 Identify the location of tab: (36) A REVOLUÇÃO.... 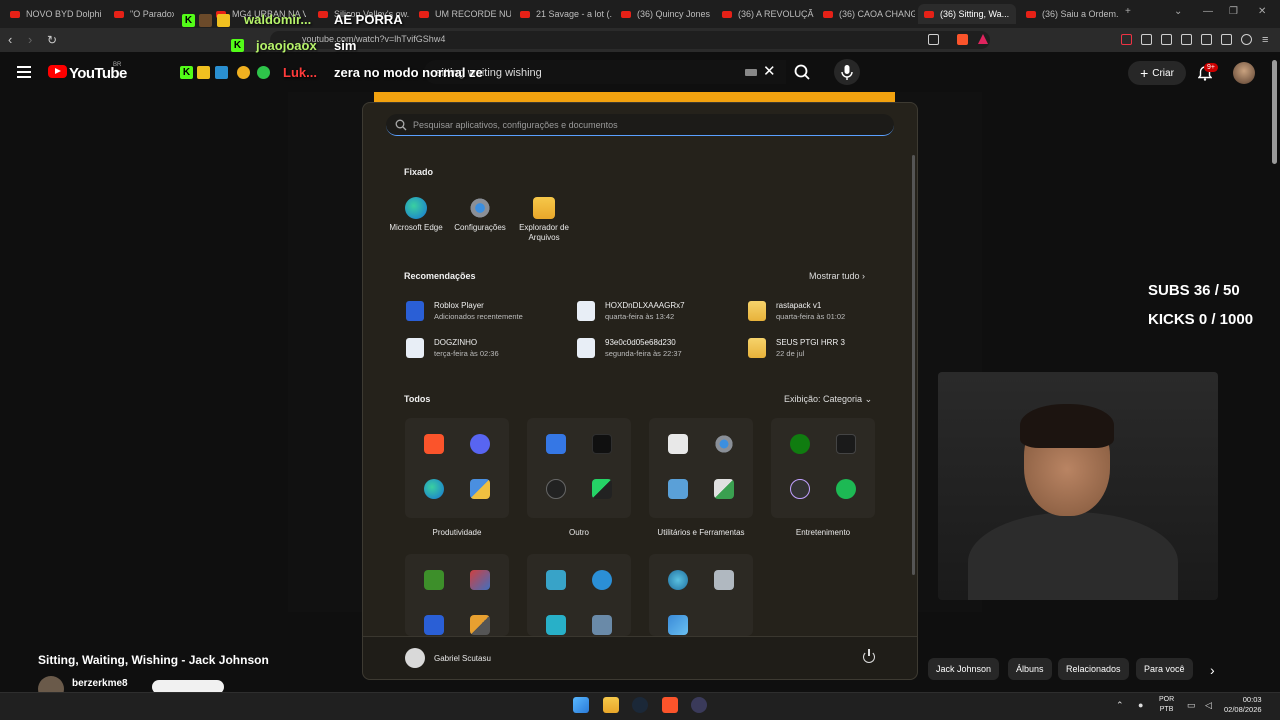
(768, 14).